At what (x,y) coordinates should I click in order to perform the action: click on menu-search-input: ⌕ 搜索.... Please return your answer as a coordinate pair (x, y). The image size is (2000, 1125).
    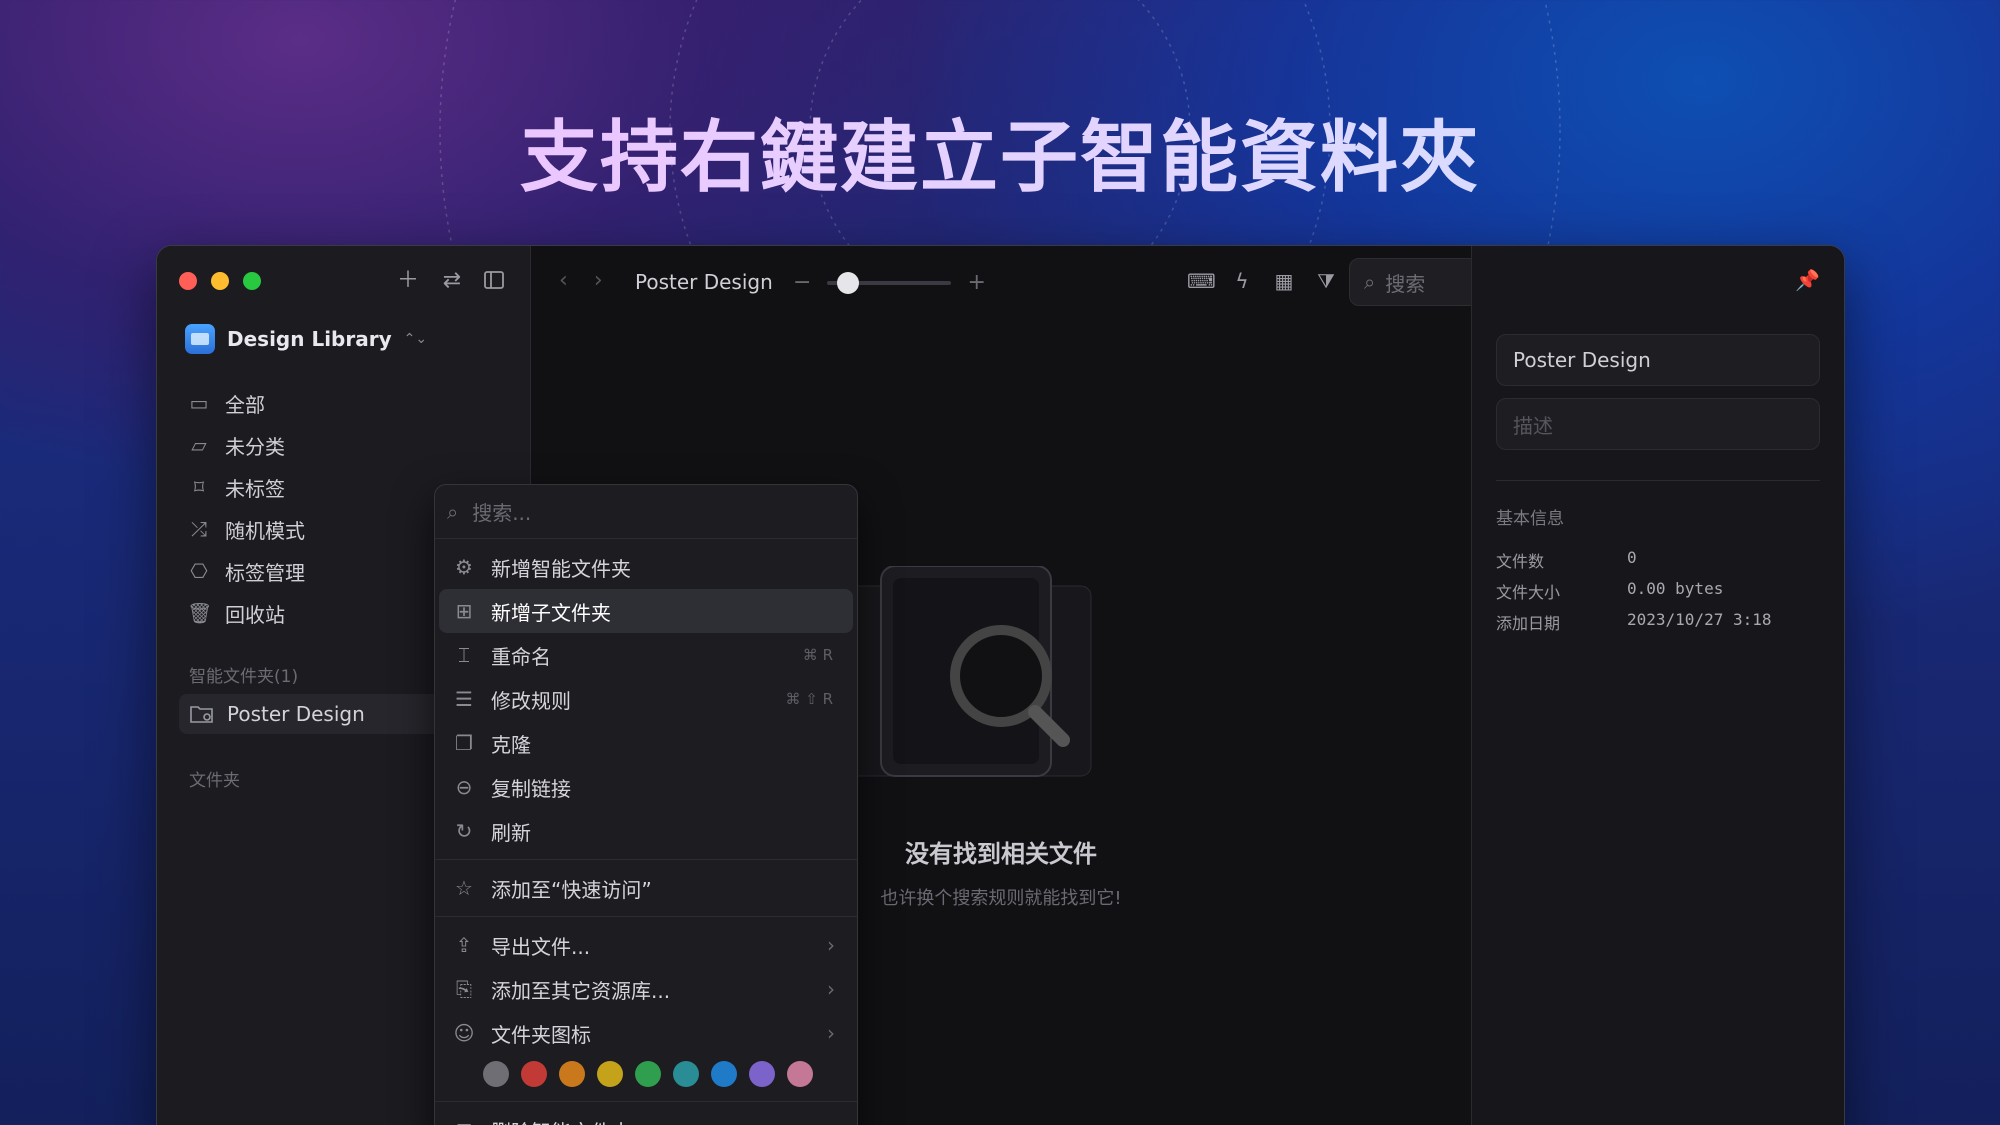
    Looking at the image, I should click on (646, 512).